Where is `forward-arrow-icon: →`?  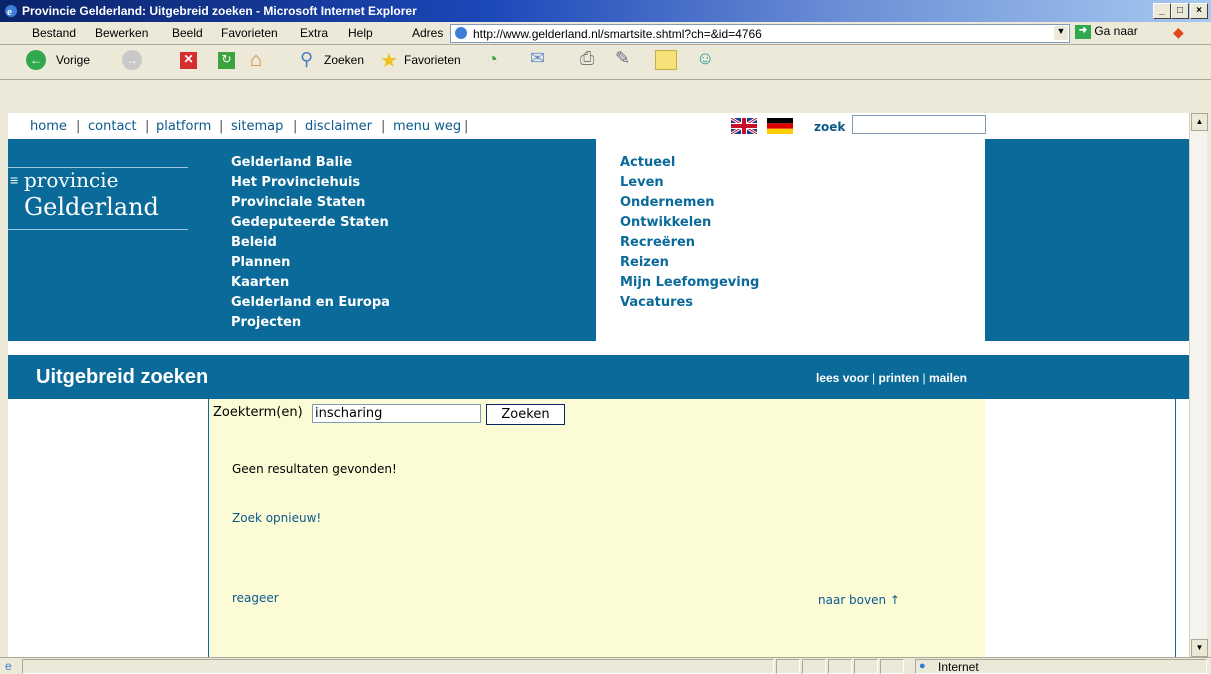 forward-arrow-icon: → is located at coordinates (132, 60).